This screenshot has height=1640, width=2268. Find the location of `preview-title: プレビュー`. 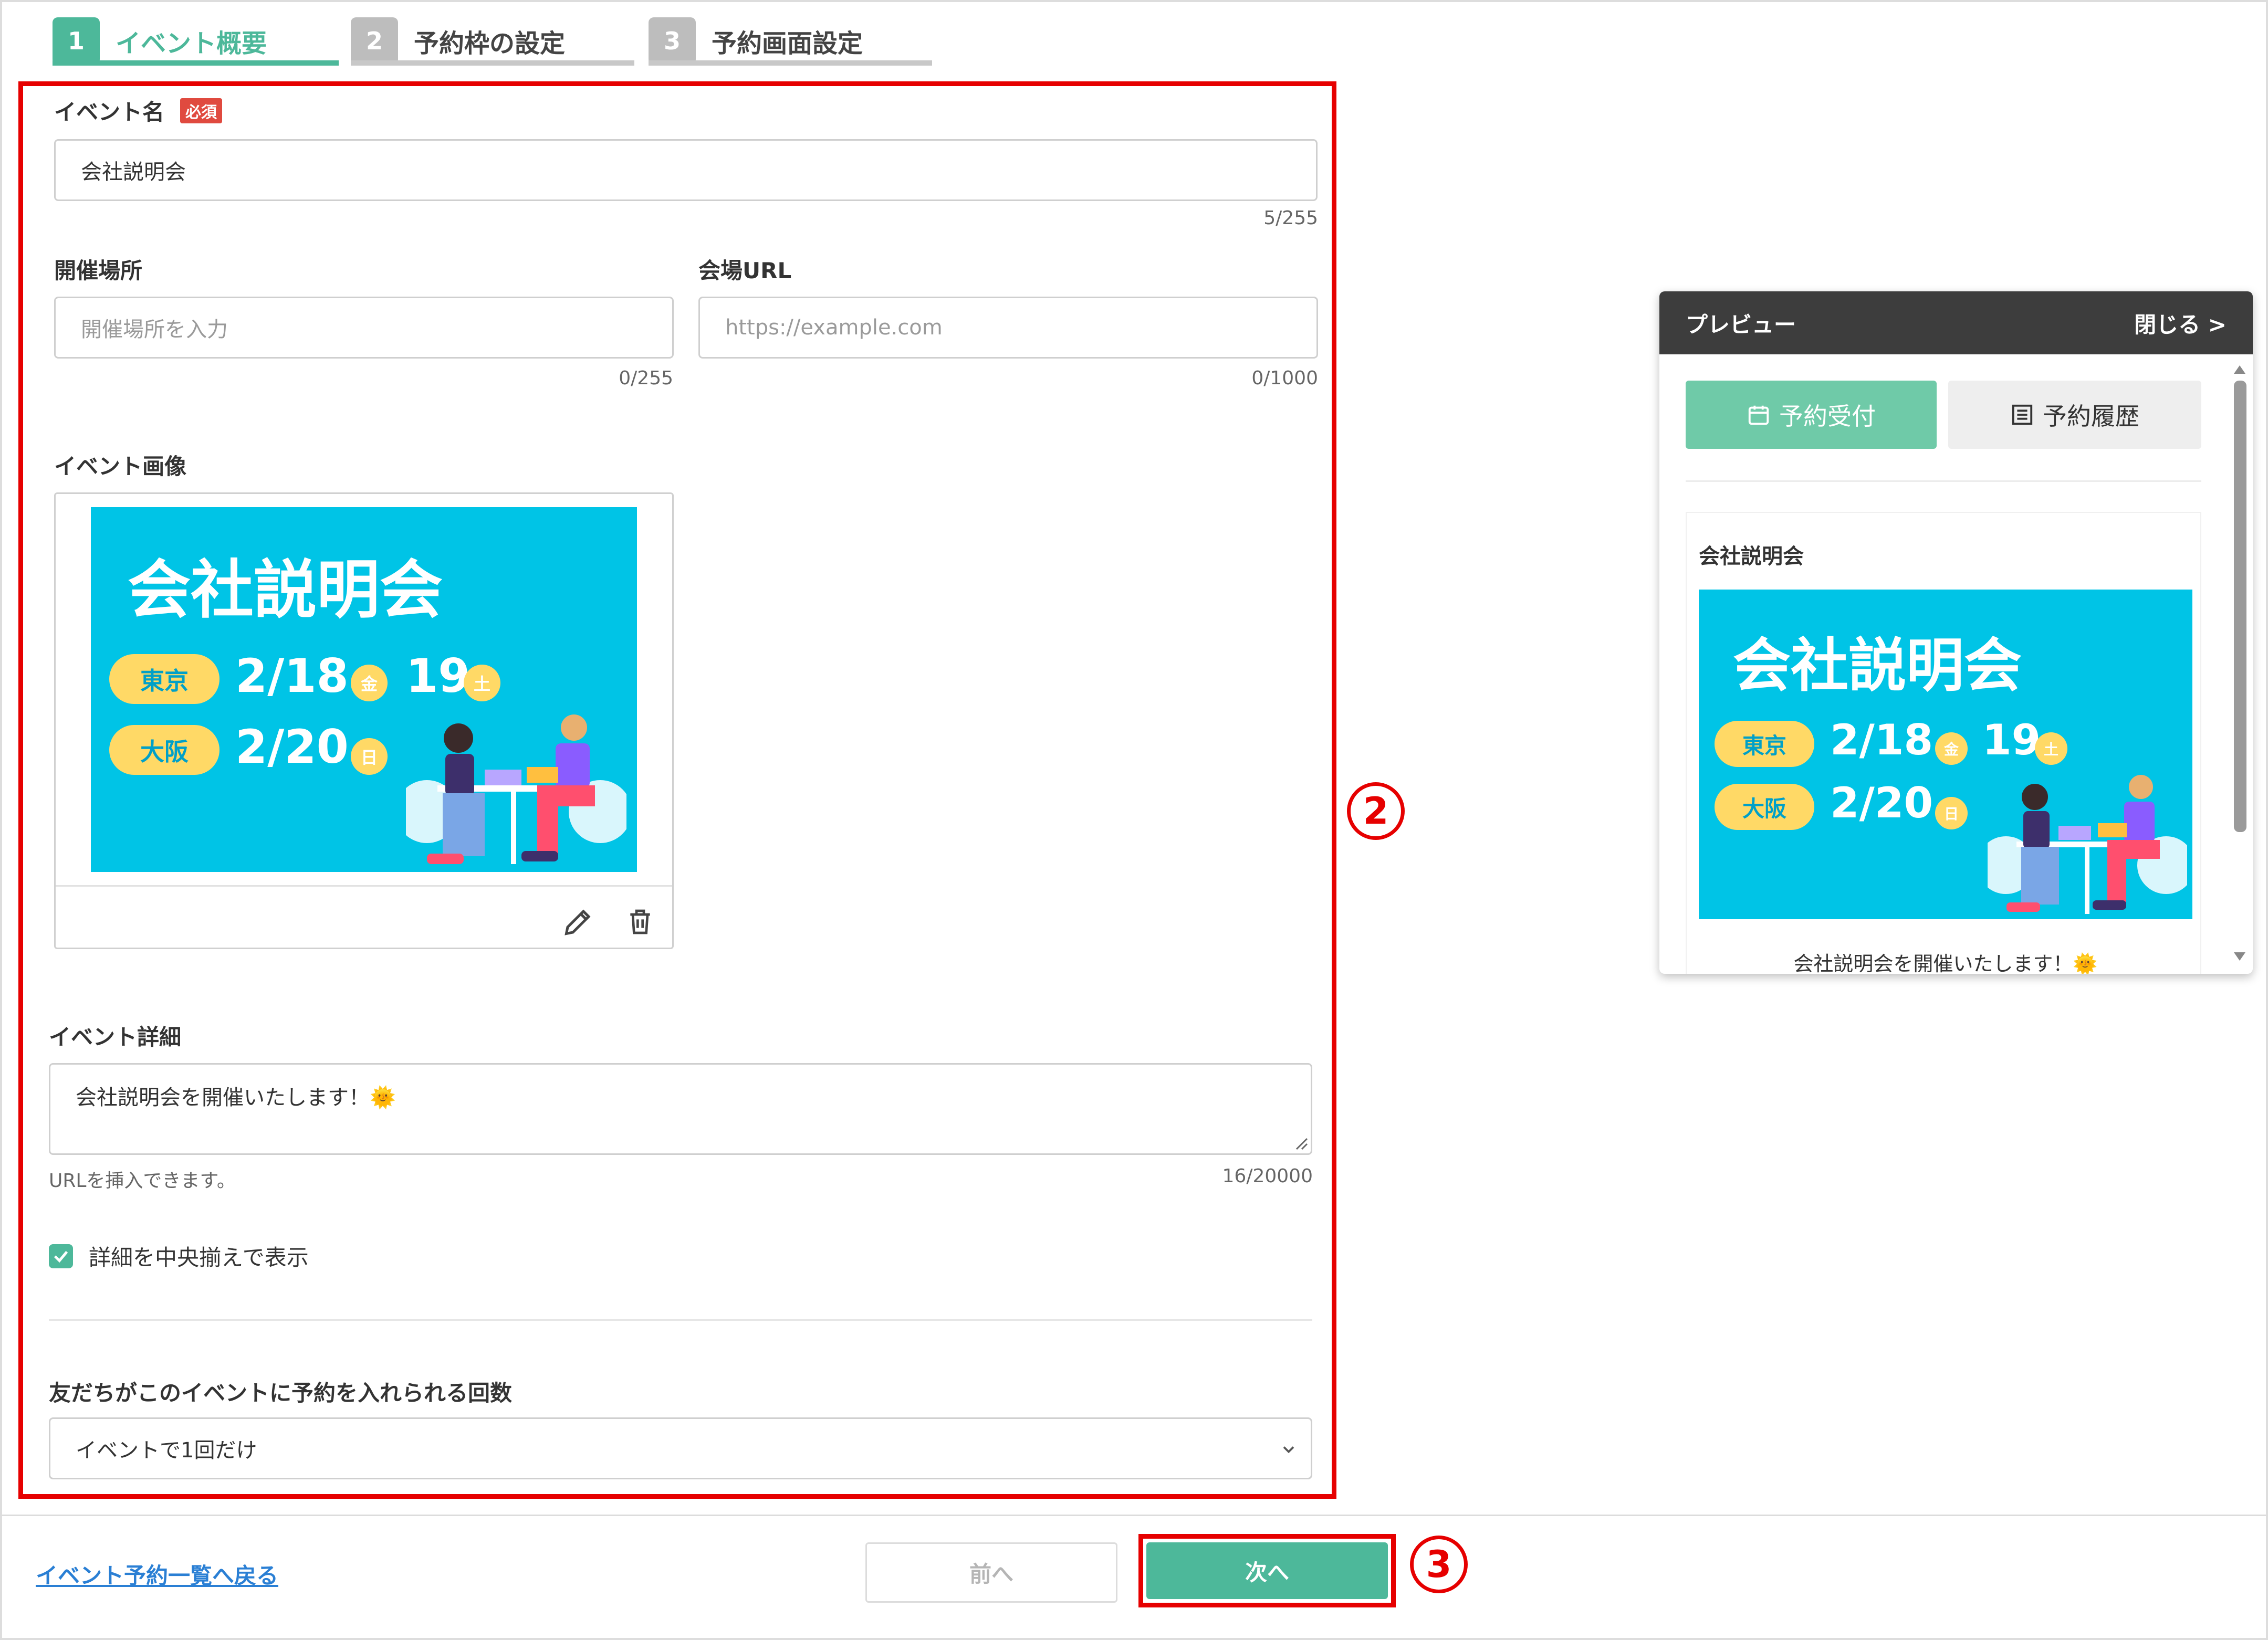

preview-title: プレビュー is located at coordinates (1741, 324).